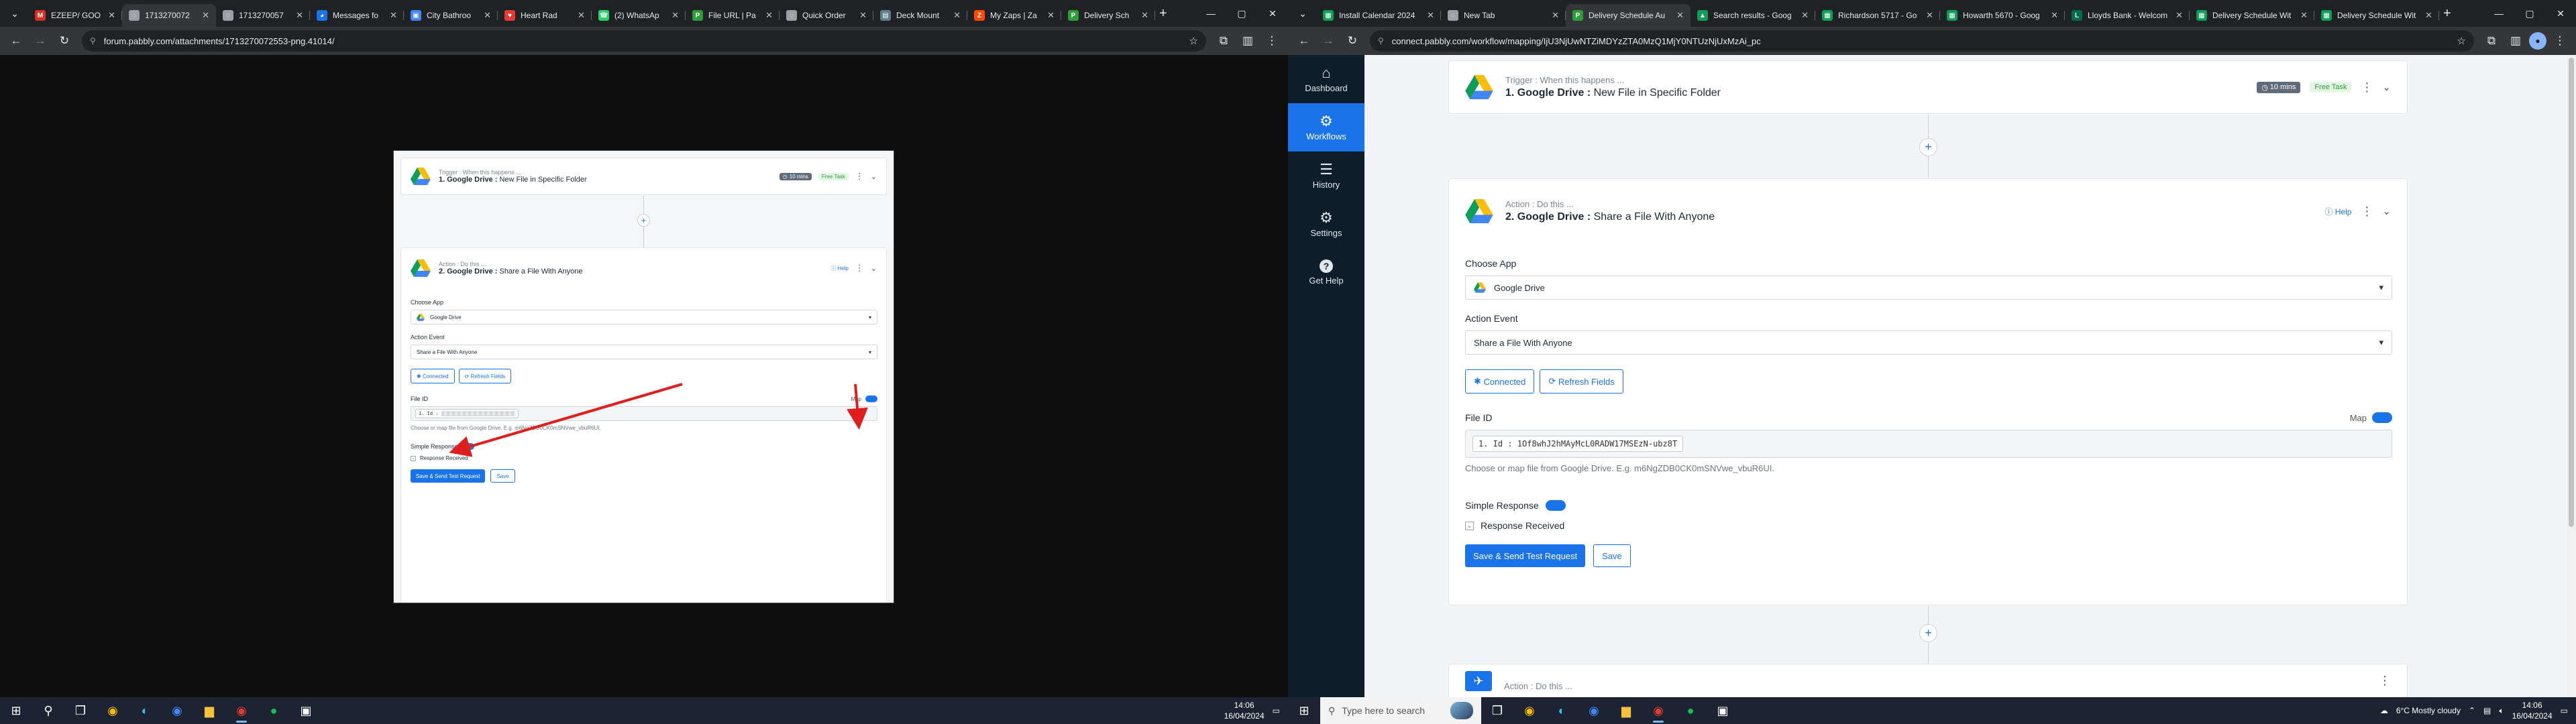 The width and height of the screenshot is (2576, 724). Describe the element at coordinates (80, 710) in the screenshot. I see `task-view-icon: ❐` at that location.